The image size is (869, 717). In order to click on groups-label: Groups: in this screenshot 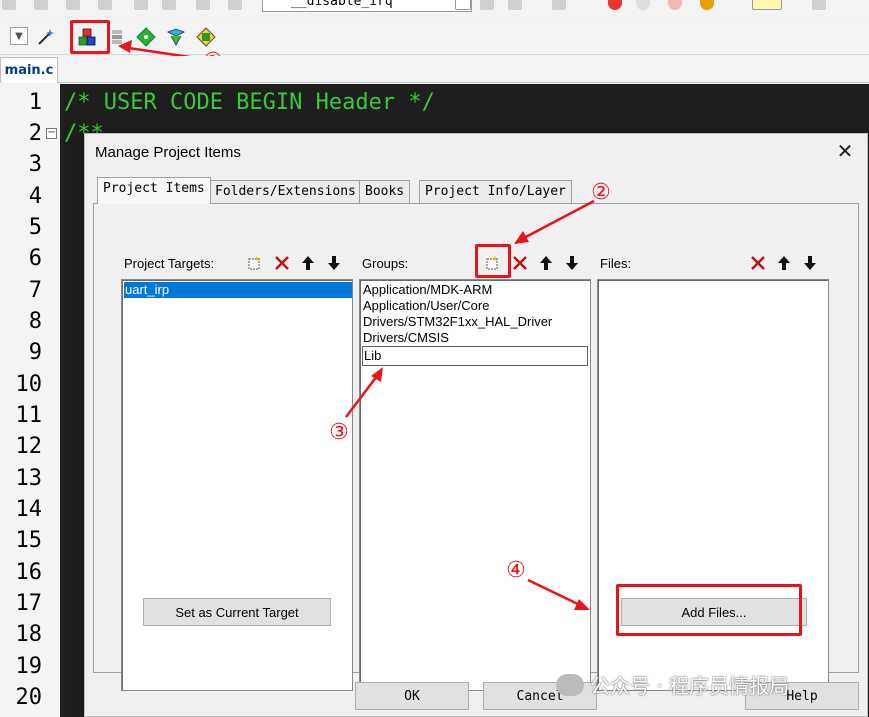, I will do `click(385, 263)`.